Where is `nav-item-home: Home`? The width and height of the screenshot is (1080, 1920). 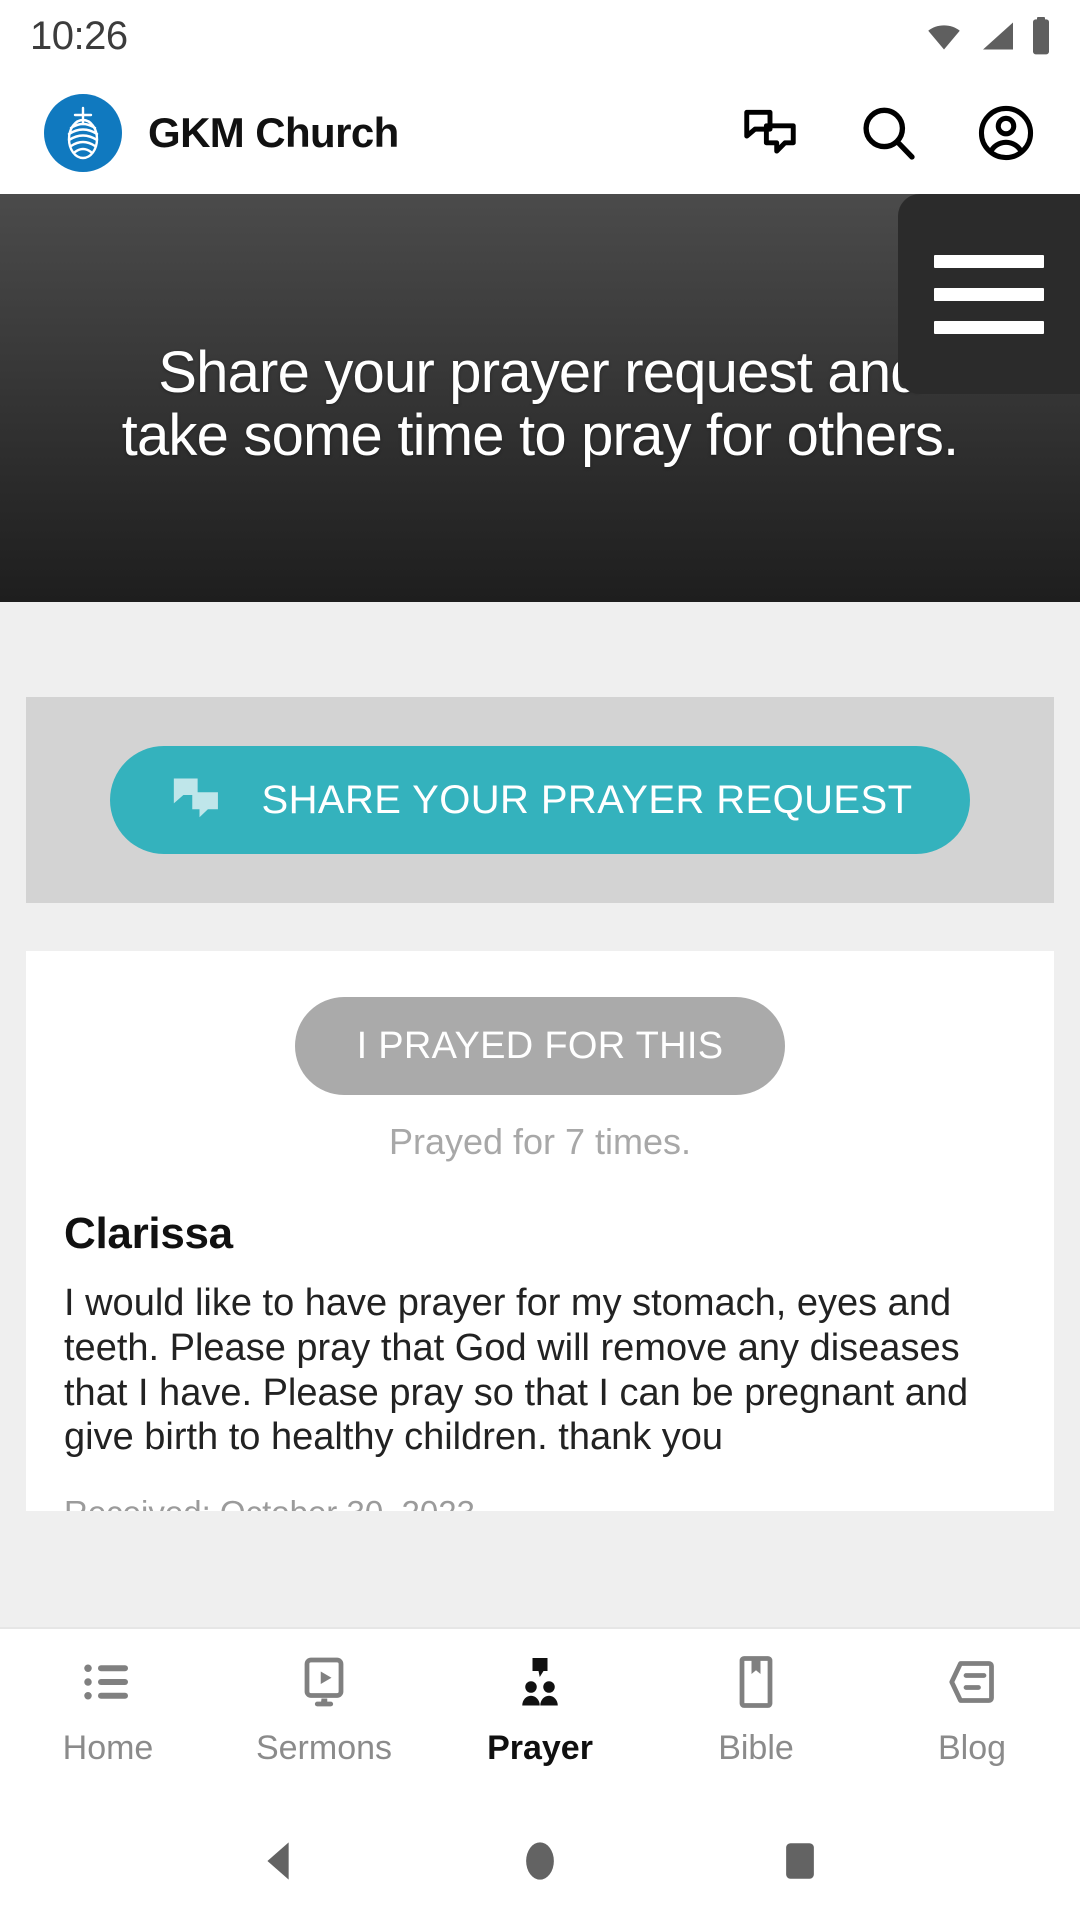
nav-item-home: Home is located at coordinates (108, 1709).